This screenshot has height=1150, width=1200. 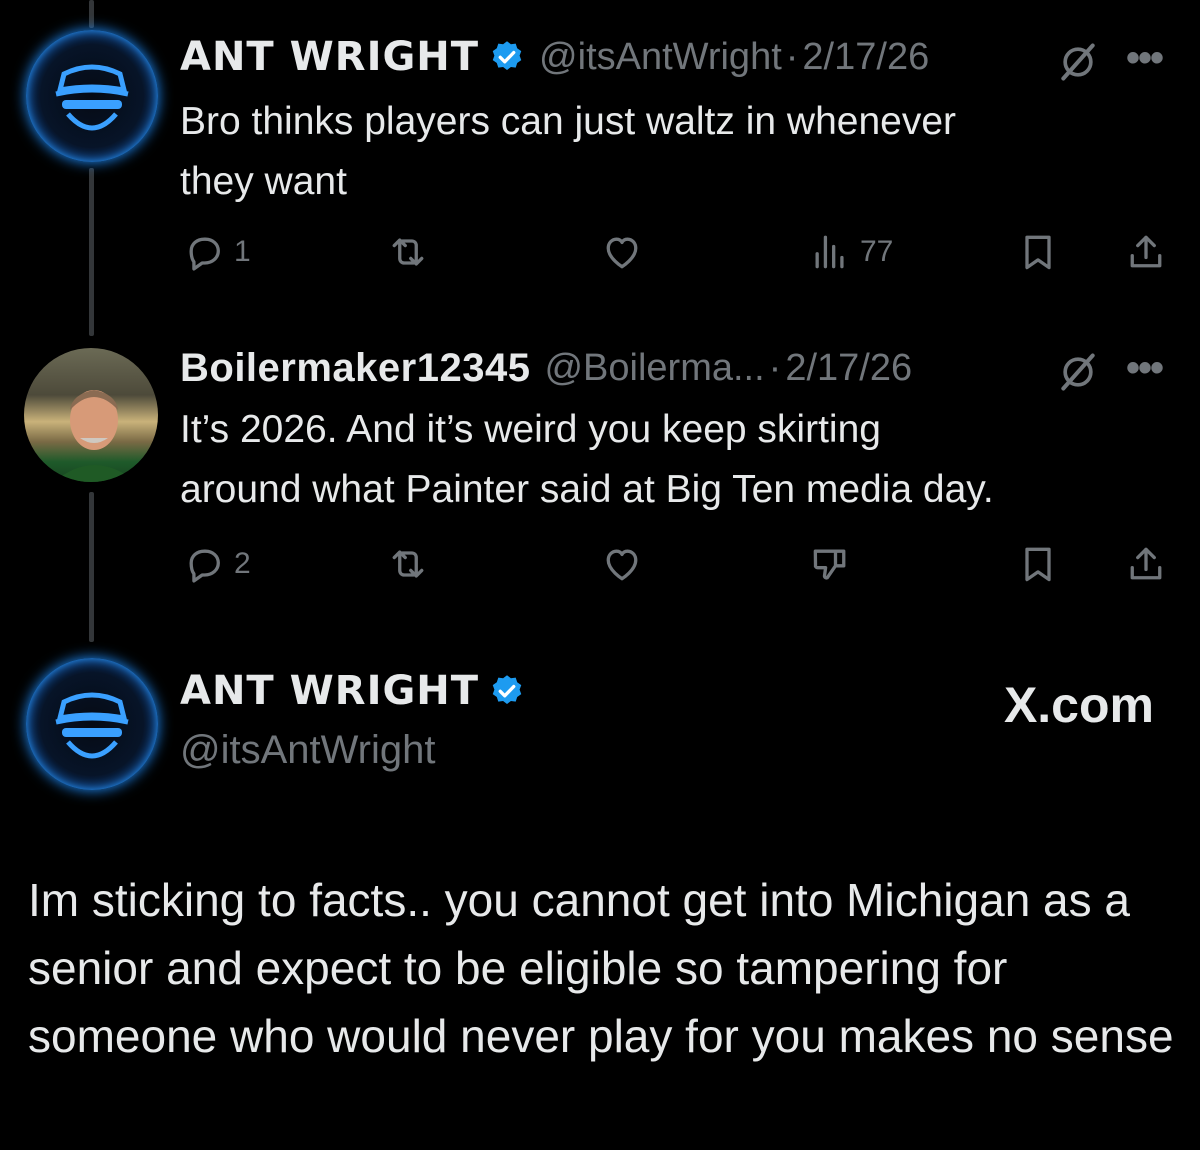 I want to click on dislike-icon, so click(x=829, y=564).